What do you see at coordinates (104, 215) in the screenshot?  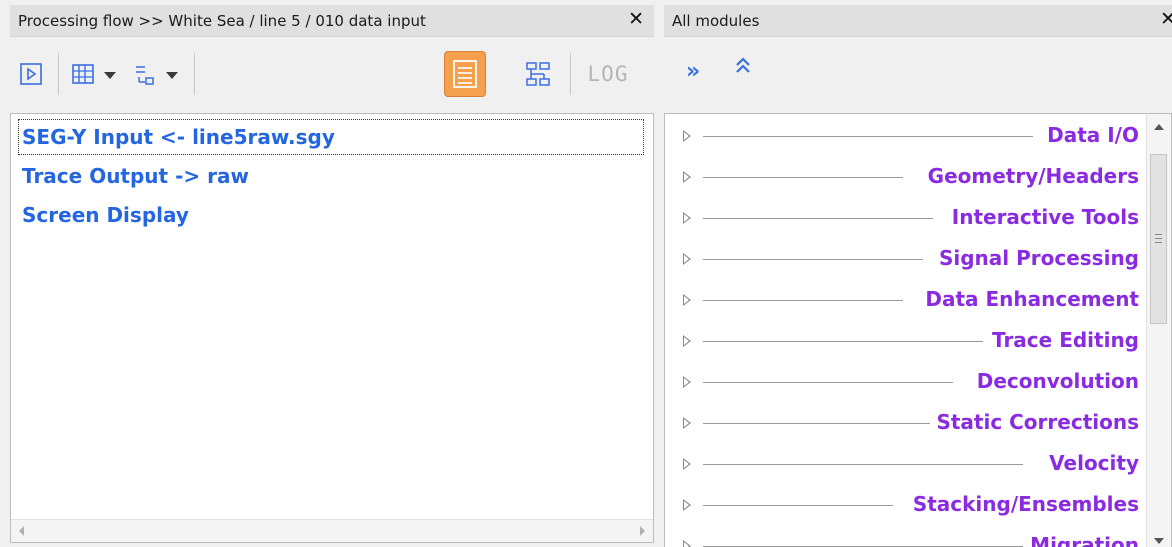 I see `flow-item-screen-display: Screen Display` at bounding box center [104, 215].